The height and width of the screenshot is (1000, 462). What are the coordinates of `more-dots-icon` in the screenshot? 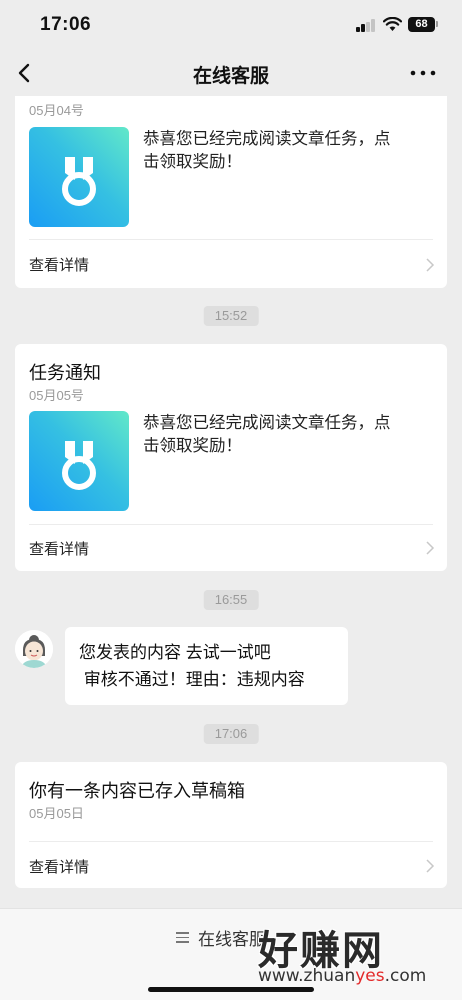 It's located at (423, 73).